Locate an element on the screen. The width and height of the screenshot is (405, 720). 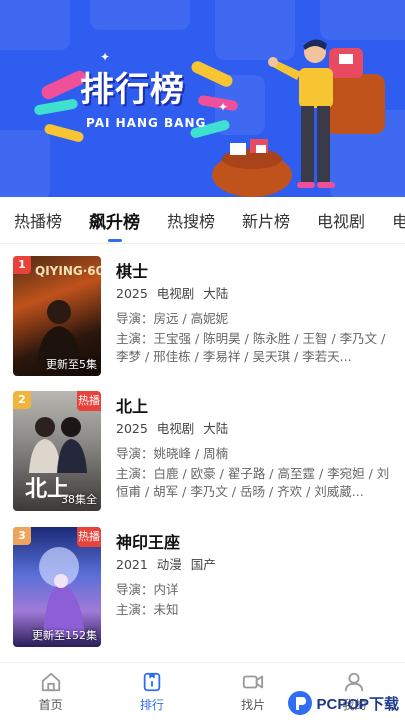
ranking-tabs: 热播榜 飙升榜 热搜榜 新片榜 电视剧 电影 is located at coordinates (202, 220).